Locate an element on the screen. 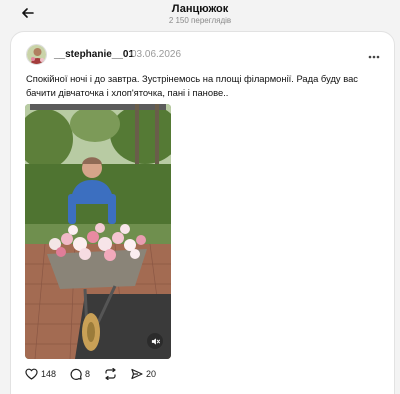  heart-icon is located at coordinates (31, 374).